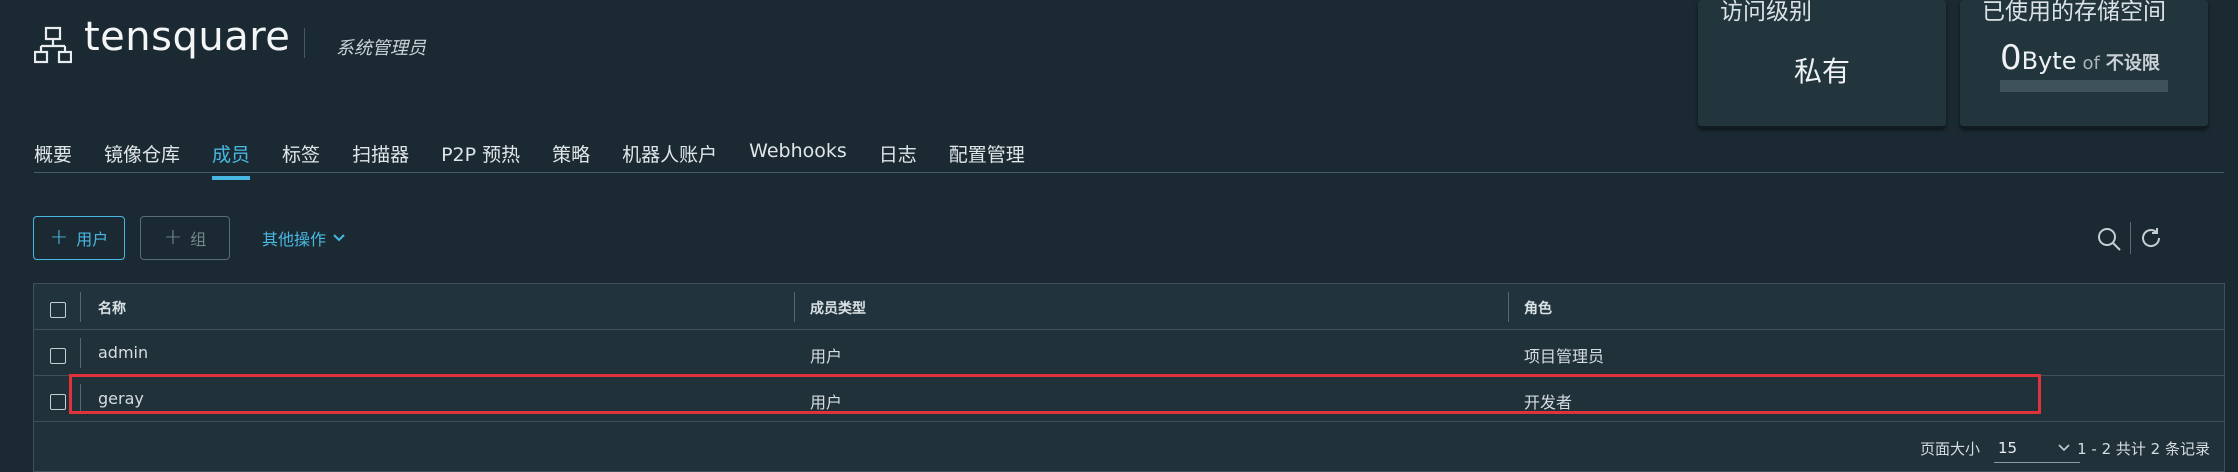 This screenshot has width=2238, height=472. I want to click on table-footer: 页面大小 15 1 - 2 共计 2 条记录, so click(1129, 447).